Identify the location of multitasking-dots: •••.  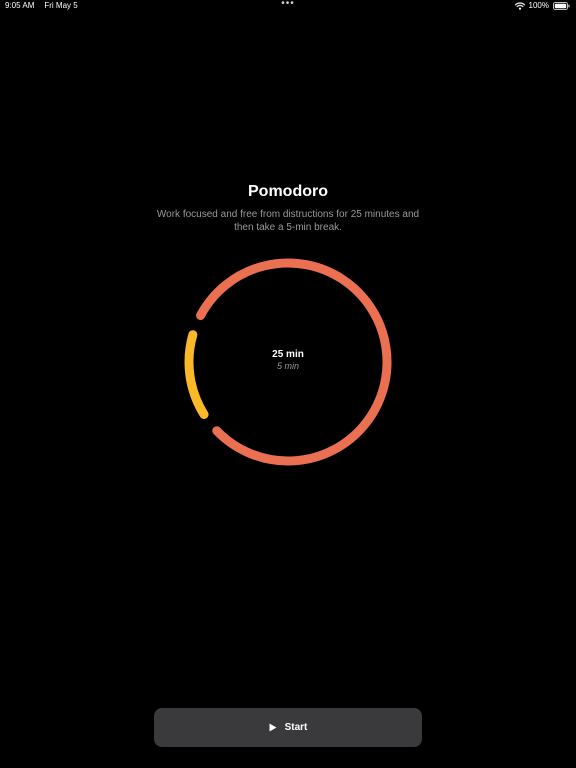
(288, 5).